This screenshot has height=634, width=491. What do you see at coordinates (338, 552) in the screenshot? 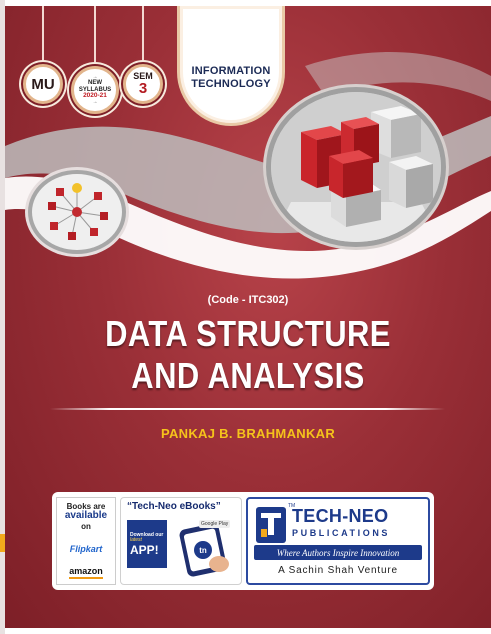
I see `publisher-tagline: Where Authors Inspire Innovation` at bounding box center [338, 552].